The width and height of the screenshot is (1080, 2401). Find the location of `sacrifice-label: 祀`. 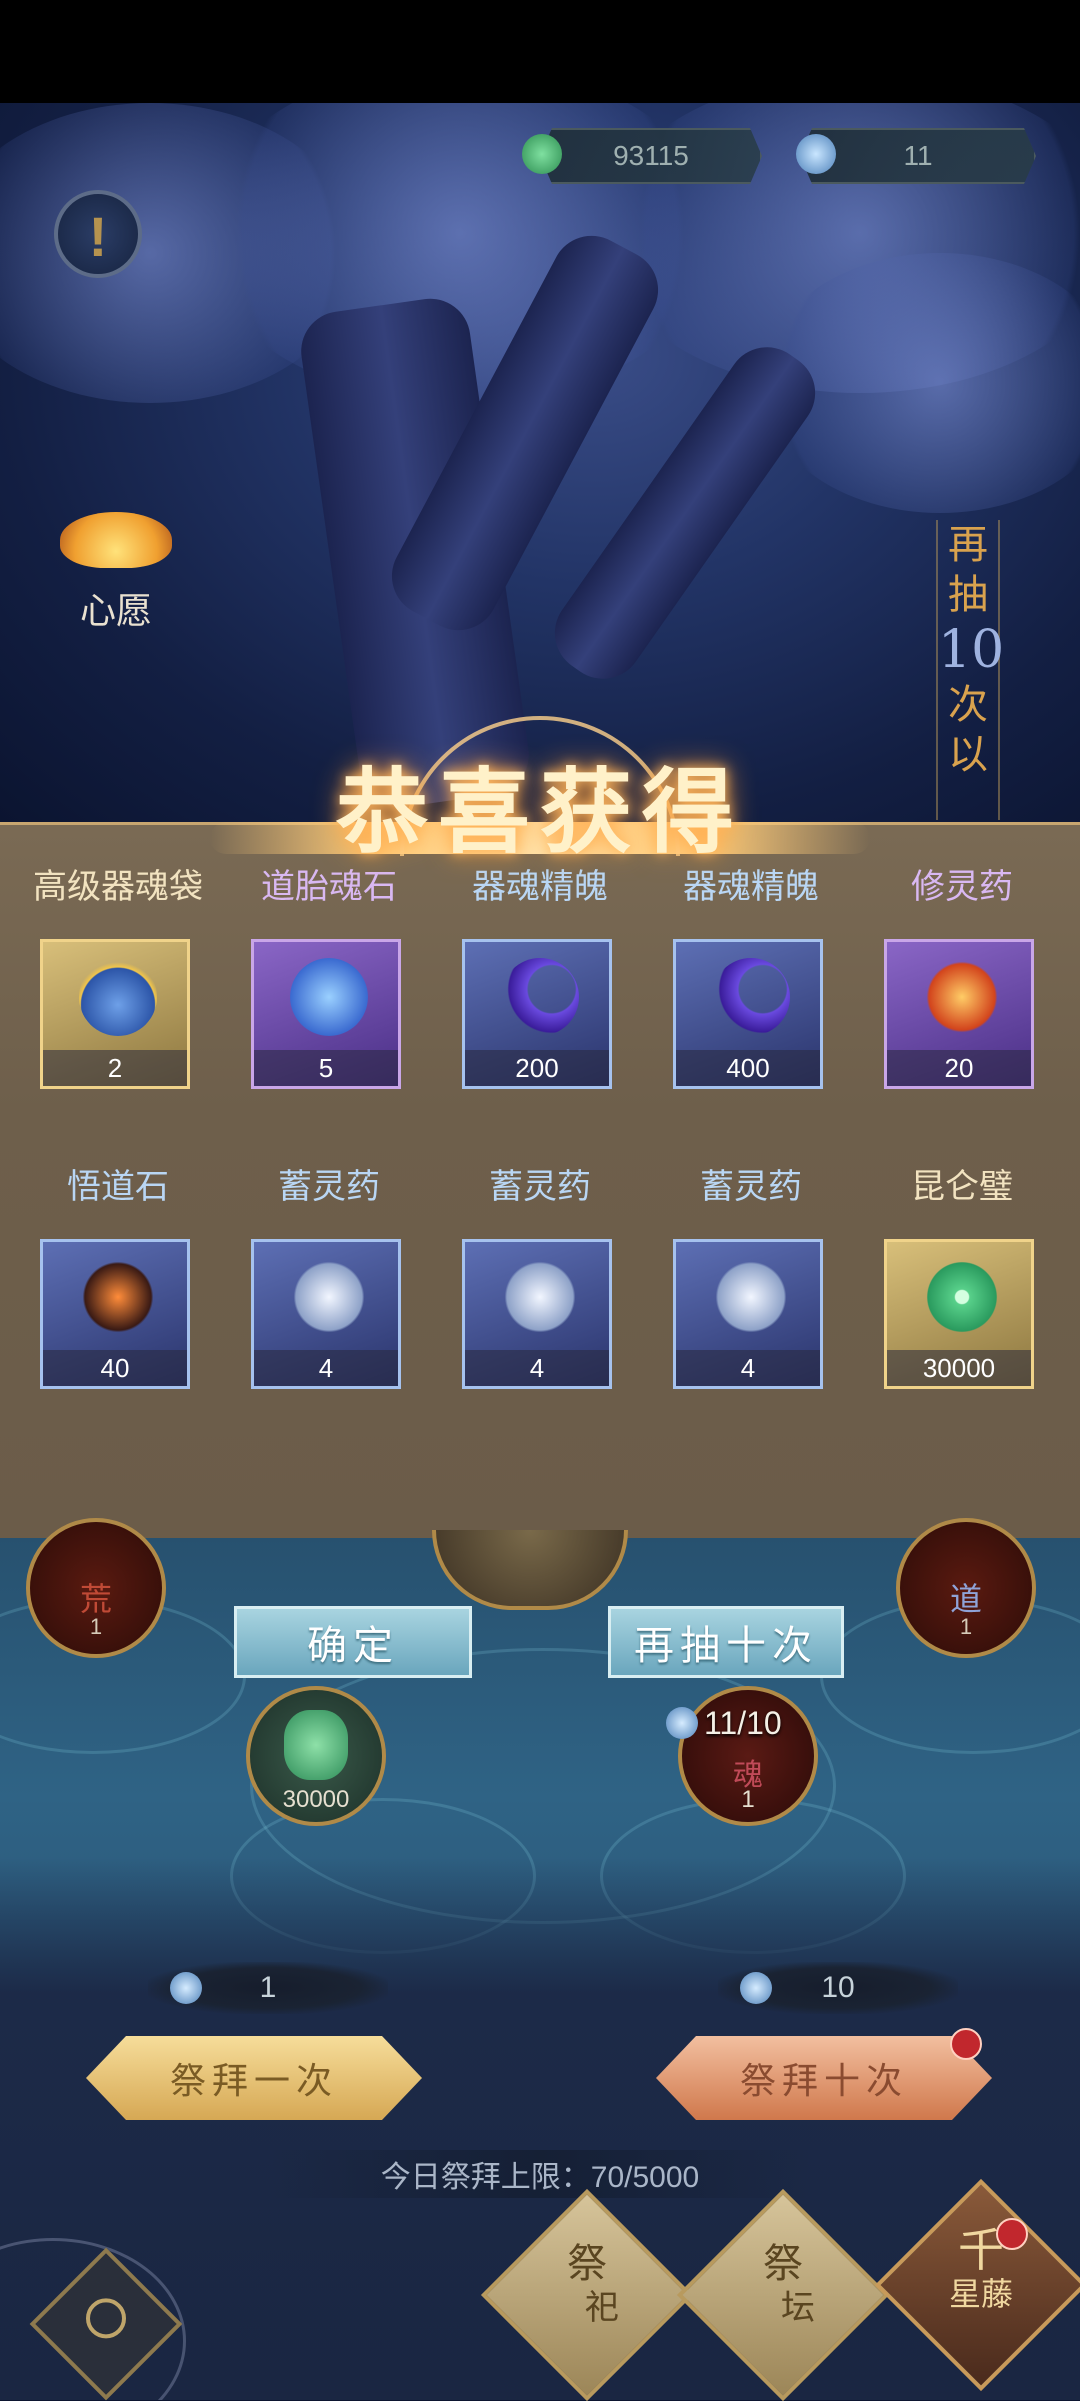

sacrifice-label: 祀 is located at coordinates (602, 2308).